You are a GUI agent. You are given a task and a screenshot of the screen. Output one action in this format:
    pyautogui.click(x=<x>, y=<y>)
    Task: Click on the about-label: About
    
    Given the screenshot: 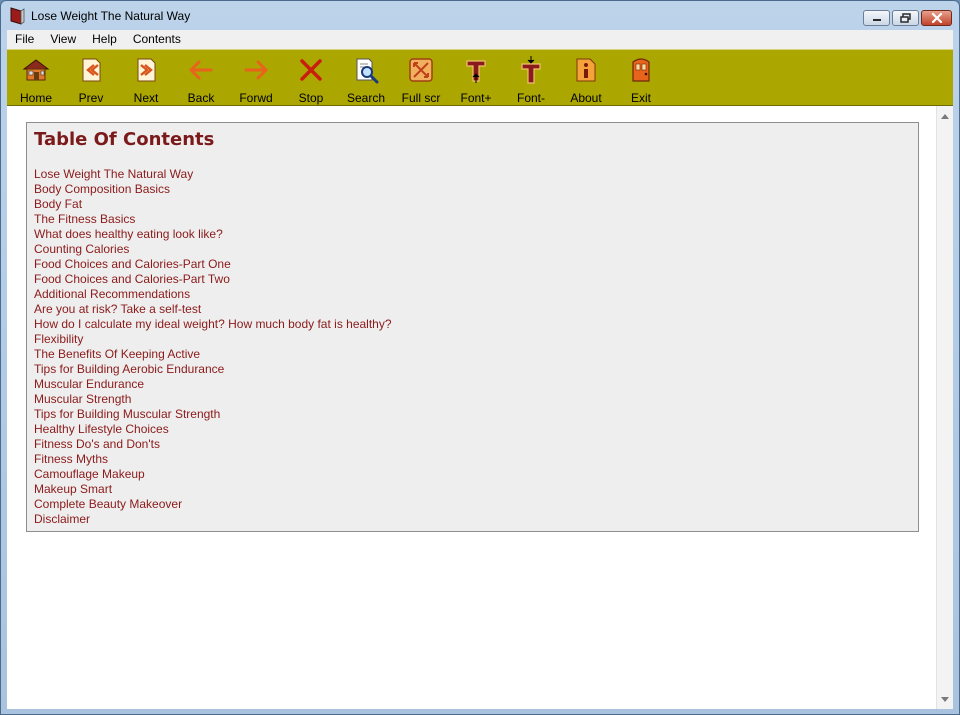 What is the action you would take?
    pyautogui.click(x=586, y=98)
    